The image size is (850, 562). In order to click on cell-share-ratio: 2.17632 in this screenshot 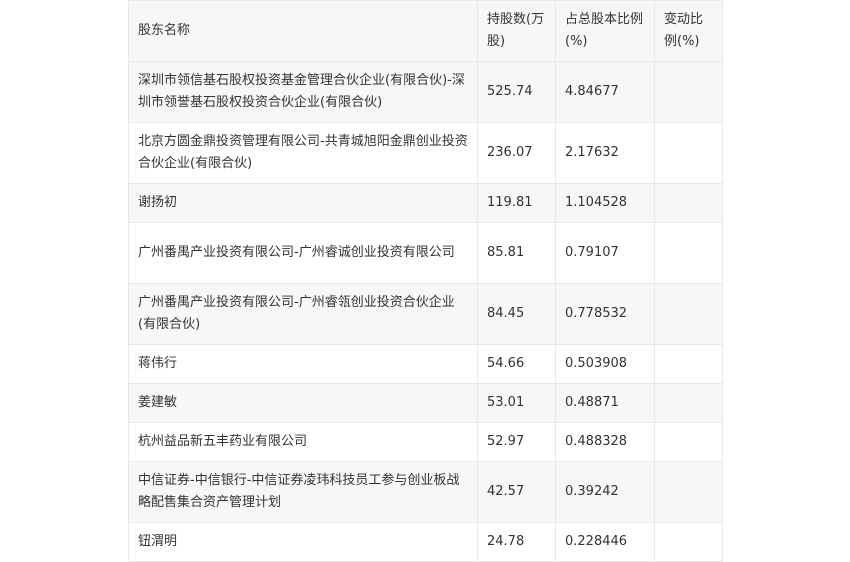, I will do `click(605, 153)`.